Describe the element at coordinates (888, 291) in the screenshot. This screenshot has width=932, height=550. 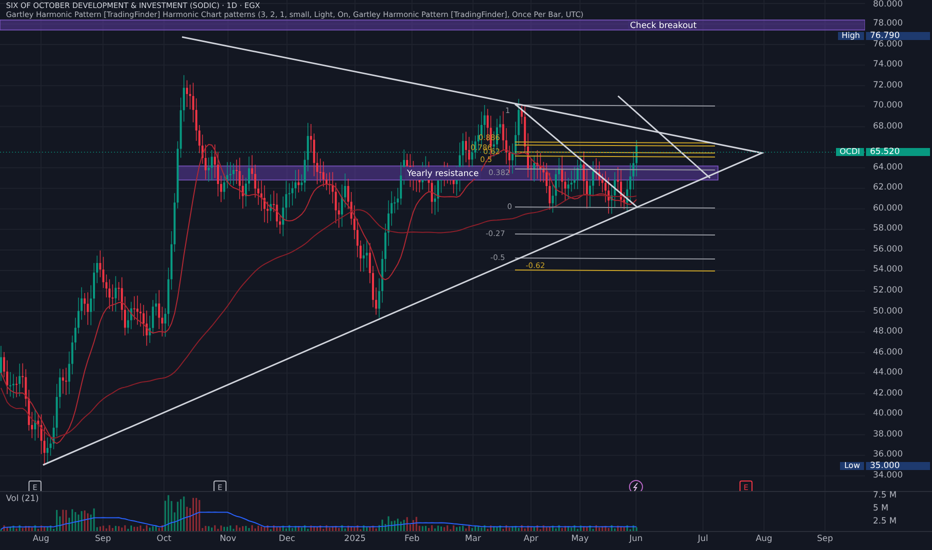
I see `price-tick: 52.000` at that location.